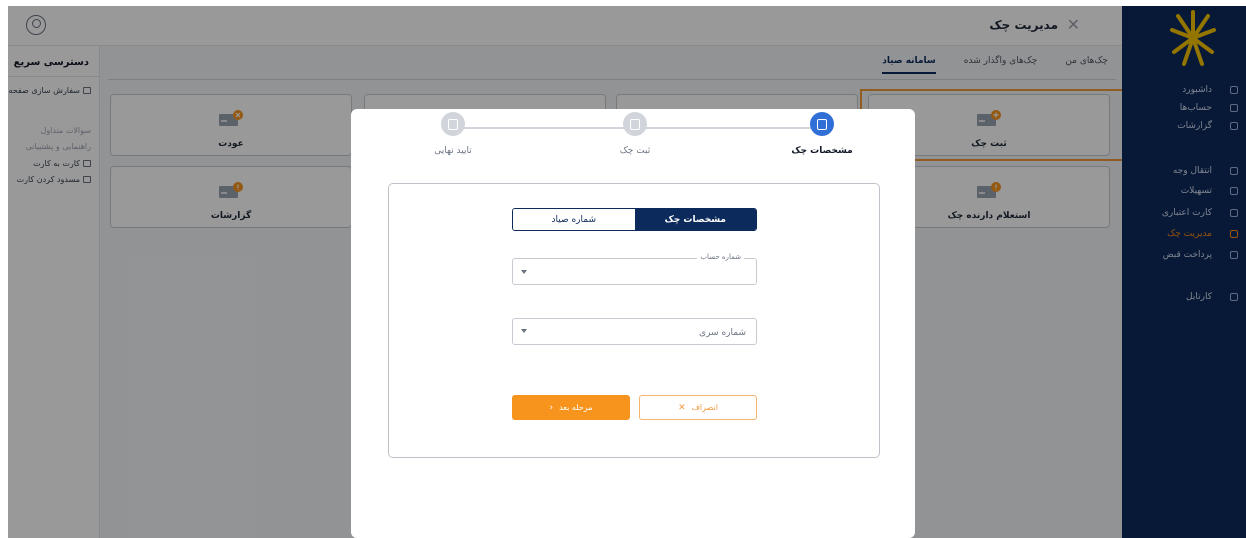  Describe the element at coordinates (635, 151) in the screenshot. I see `step-label: ثبت چک` at that location.